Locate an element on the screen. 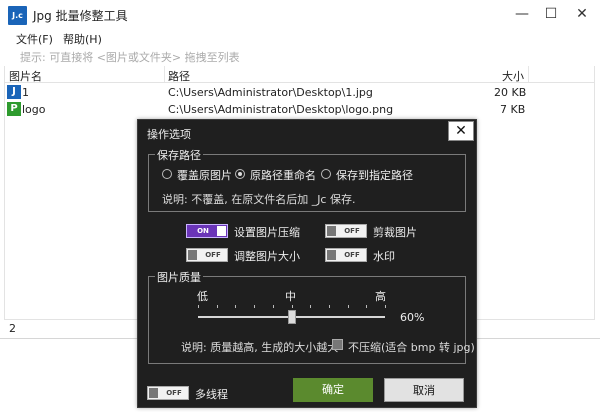 The image size is (600, 412). app-icon: J.c is located at coordinates (17, 15).